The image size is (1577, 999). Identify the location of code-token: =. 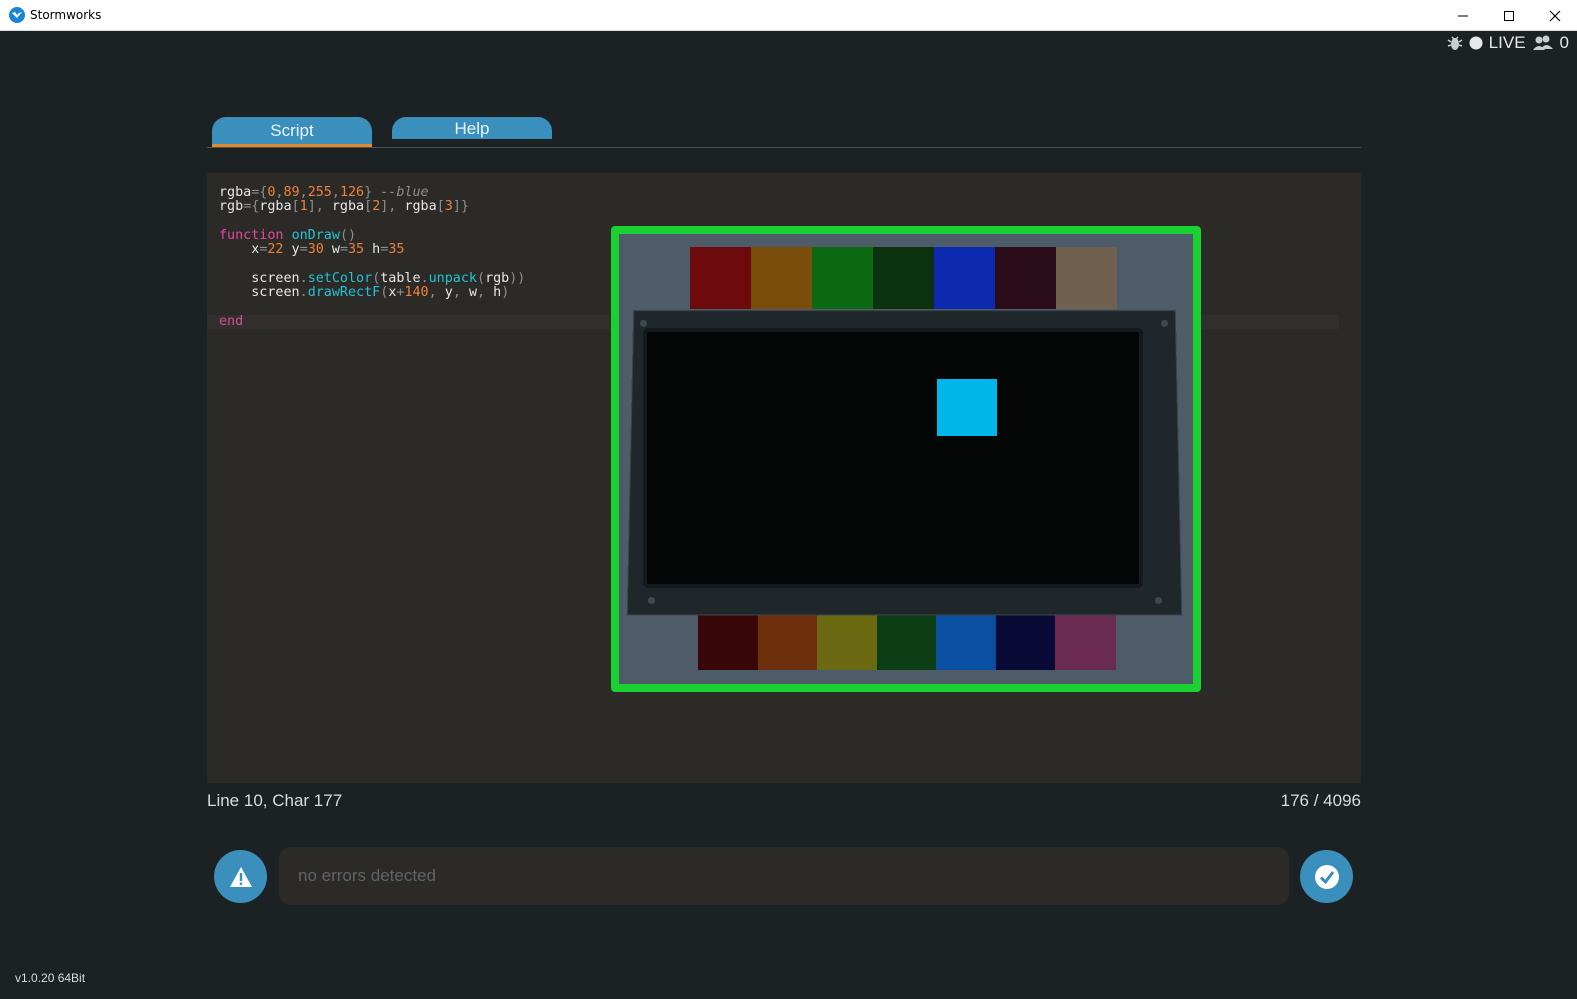
(343, 250).